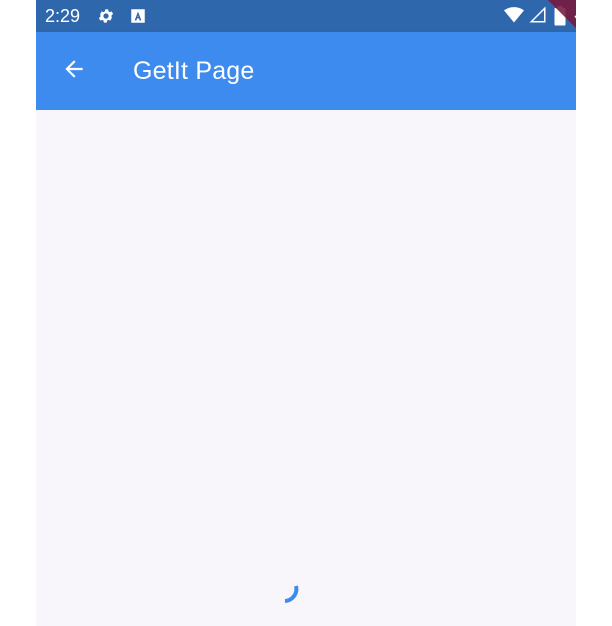 This screenshot has width=612, height=626. I want to click on loading-spinner, so click(286, 594).